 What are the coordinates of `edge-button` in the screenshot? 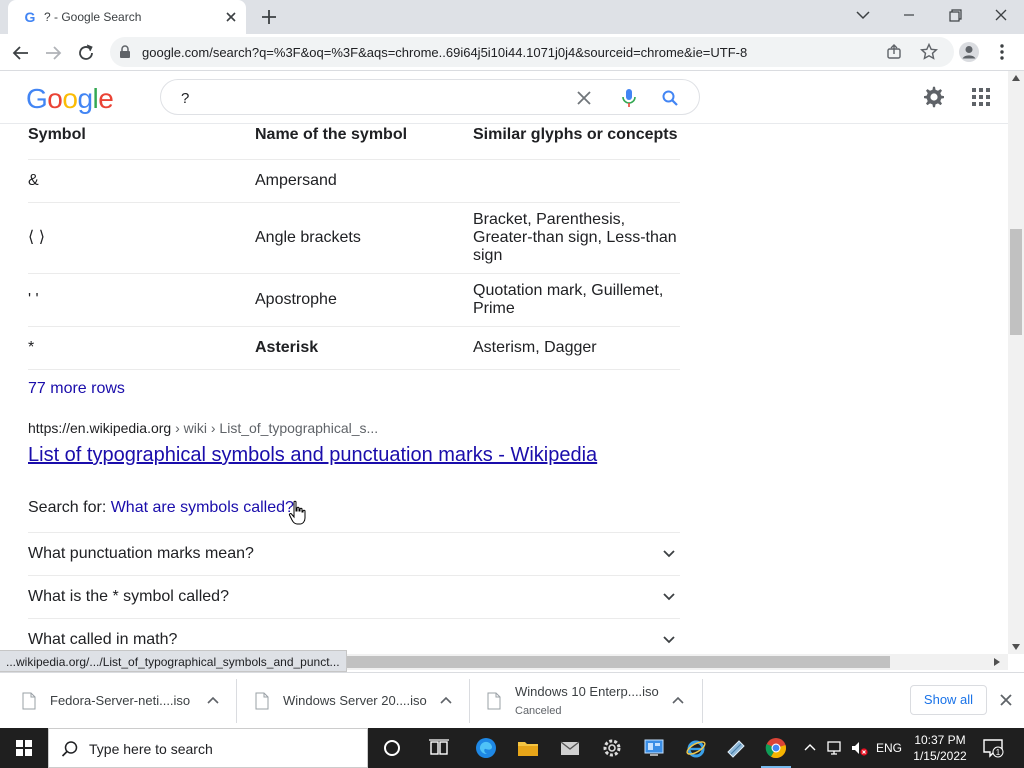 It's located at (486, 748).